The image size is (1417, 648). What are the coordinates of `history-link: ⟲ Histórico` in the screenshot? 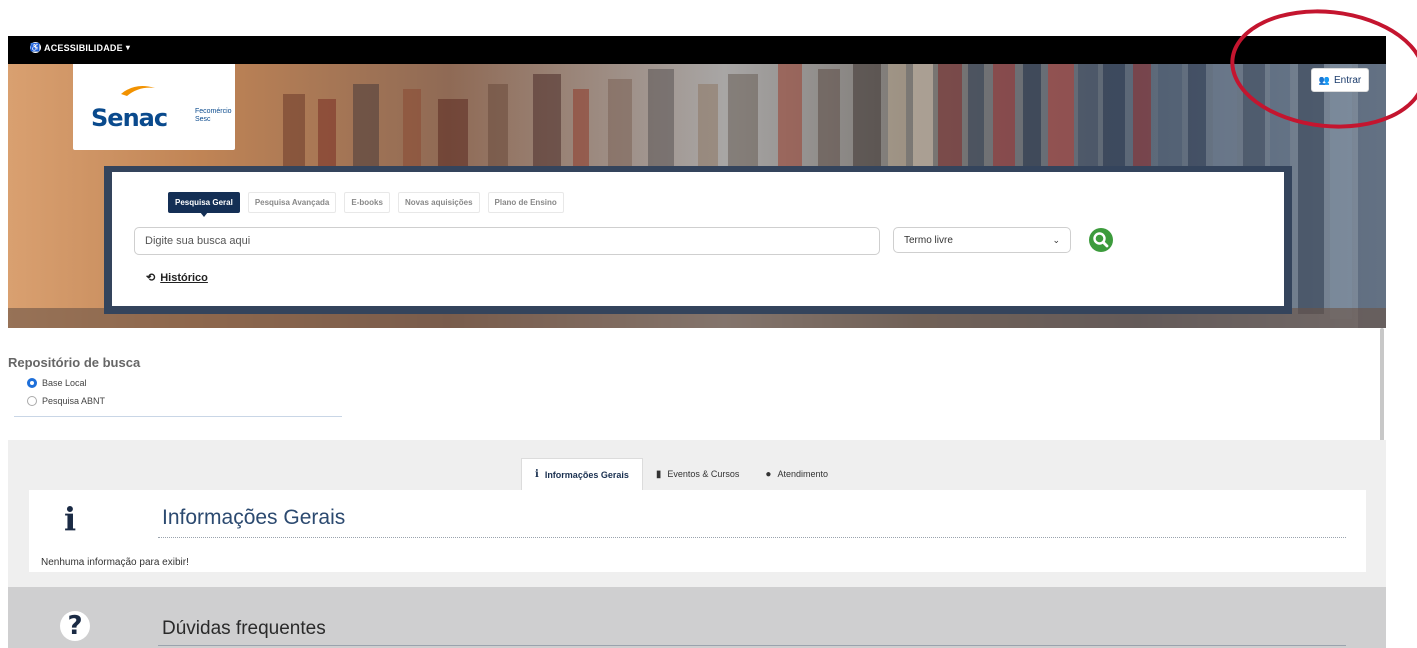 It's located at (177, 278).